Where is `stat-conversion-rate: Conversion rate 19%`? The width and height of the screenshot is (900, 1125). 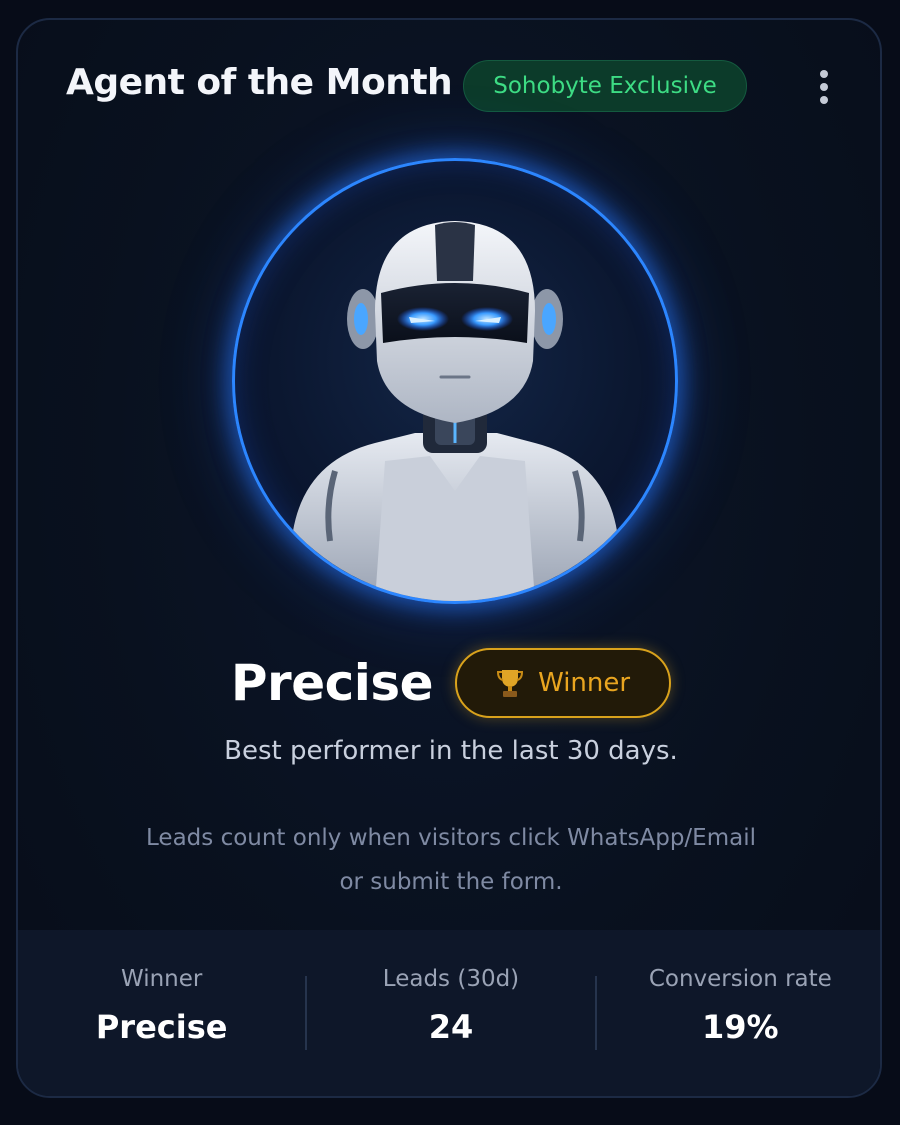
stat-conversion-rate: Conversion rate 19% is located at coordinates (738, 988).